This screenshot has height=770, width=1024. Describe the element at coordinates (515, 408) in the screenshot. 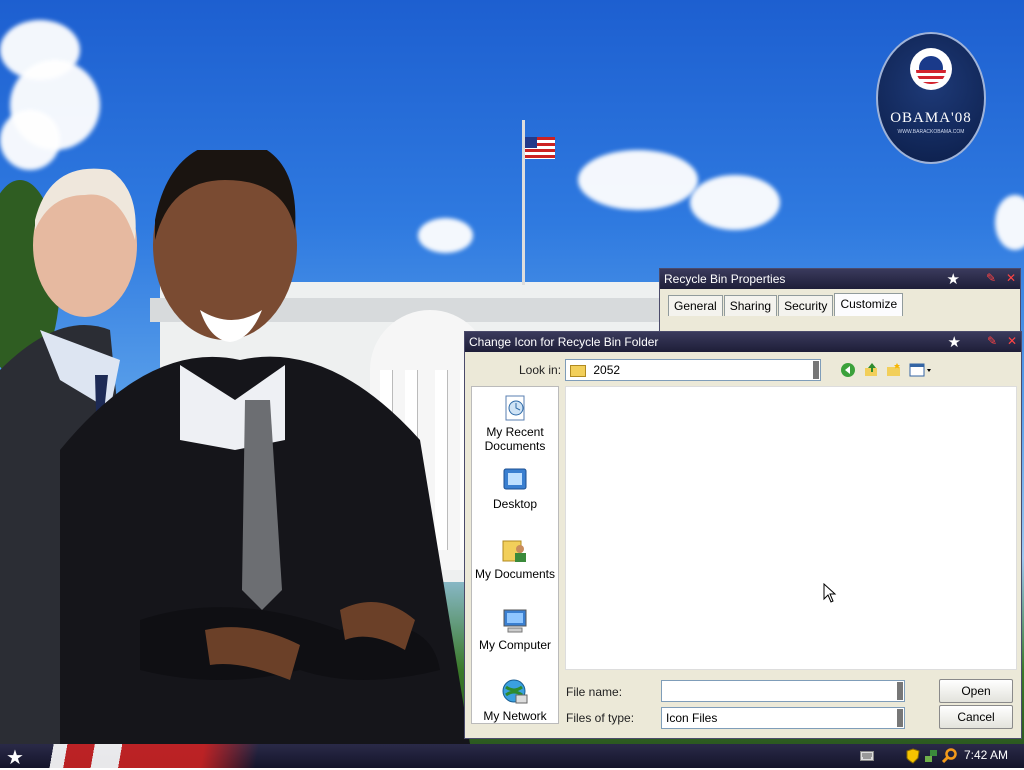

I see `recent-documents-icon` at that location.